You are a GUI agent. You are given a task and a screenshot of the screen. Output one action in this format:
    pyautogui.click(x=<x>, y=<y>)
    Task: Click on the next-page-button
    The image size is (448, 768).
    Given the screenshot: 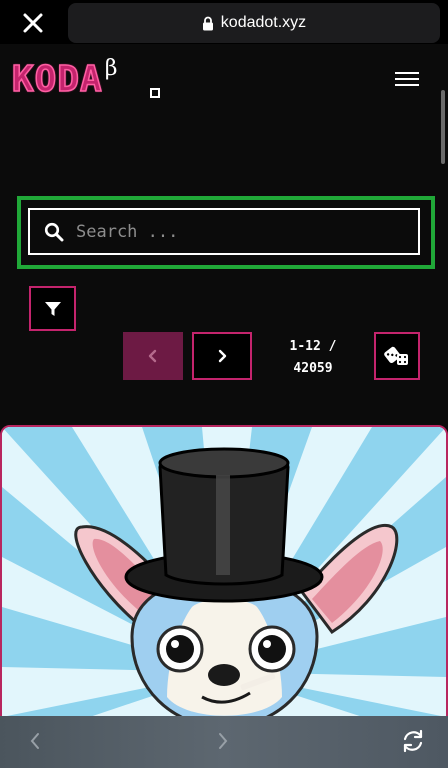 What is the action you would take?
    pyautogui.click(x=222, y=356)
    